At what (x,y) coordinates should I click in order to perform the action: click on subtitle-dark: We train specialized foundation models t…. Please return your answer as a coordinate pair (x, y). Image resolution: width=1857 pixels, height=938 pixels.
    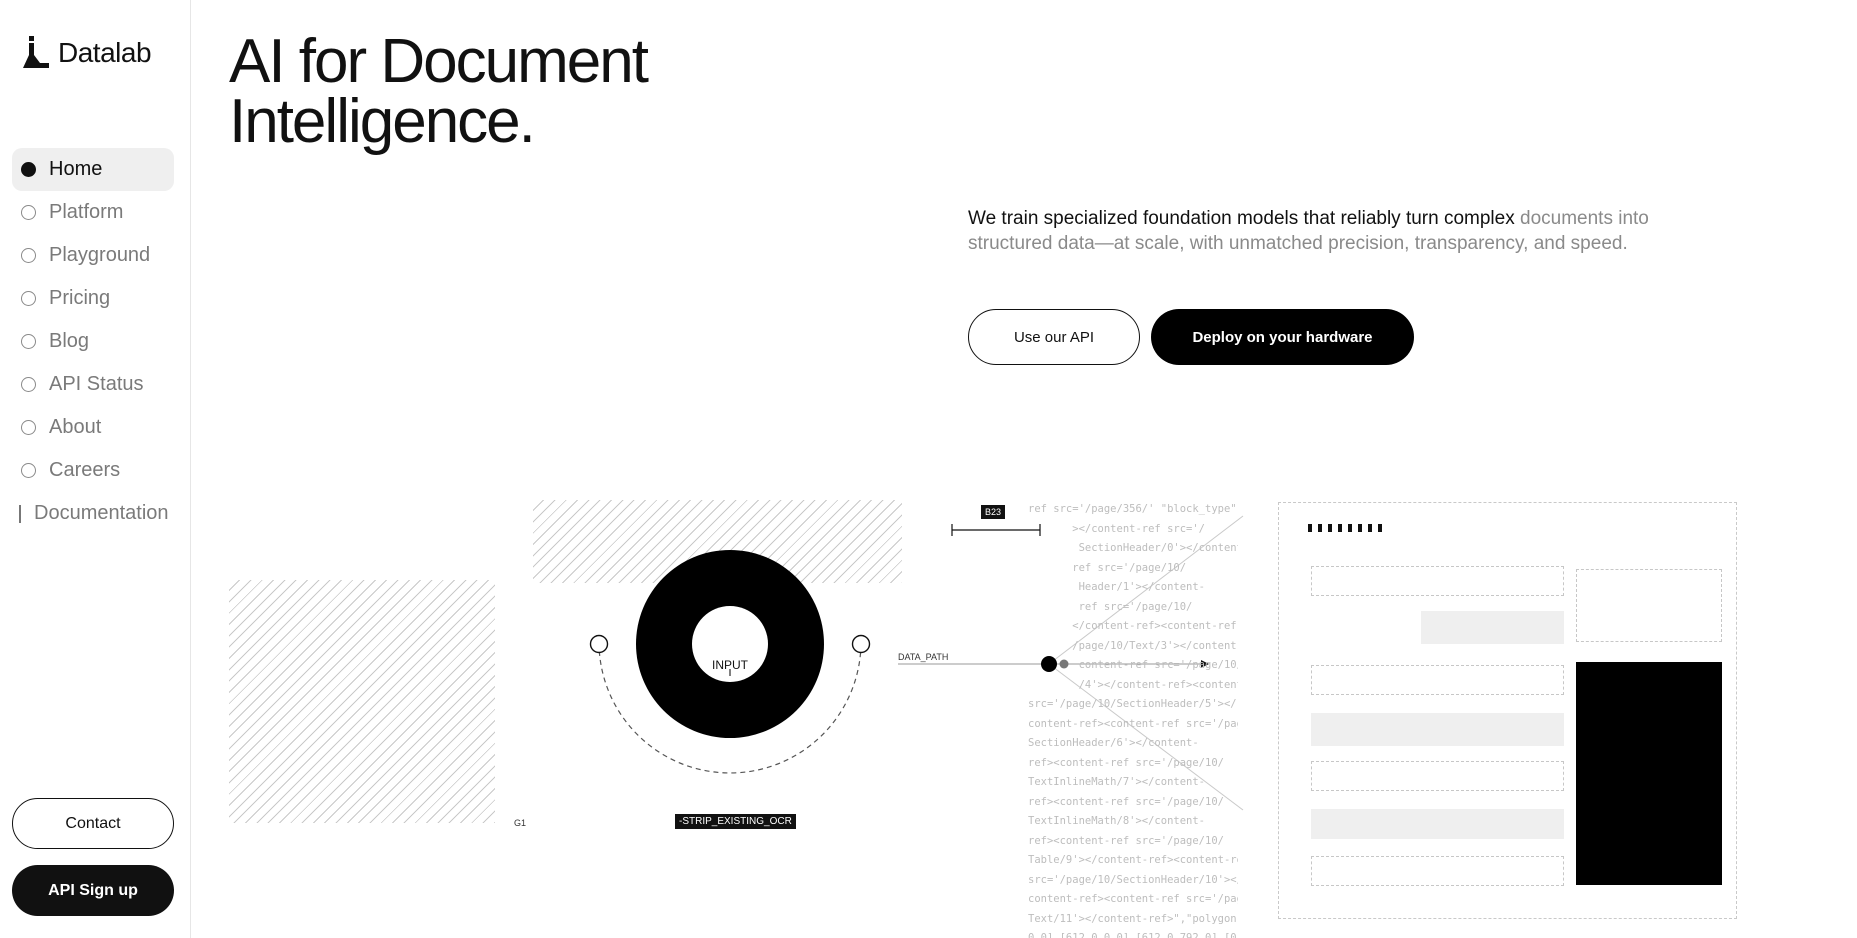
    Looking at the image, I should click on (1241, 218).